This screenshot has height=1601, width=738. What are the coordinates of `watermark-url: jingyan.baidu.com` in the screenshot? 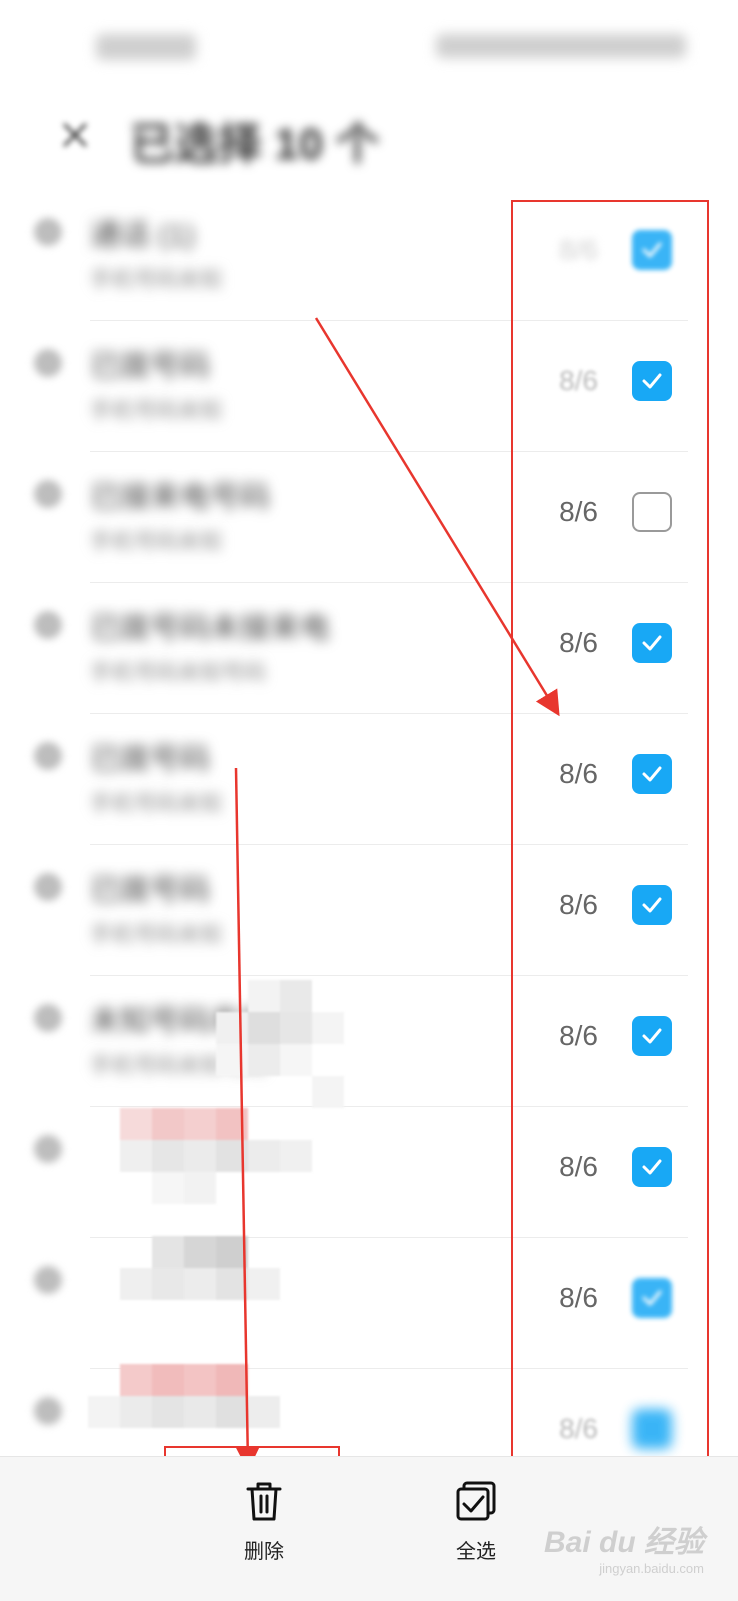 It's located at (651, 1568).